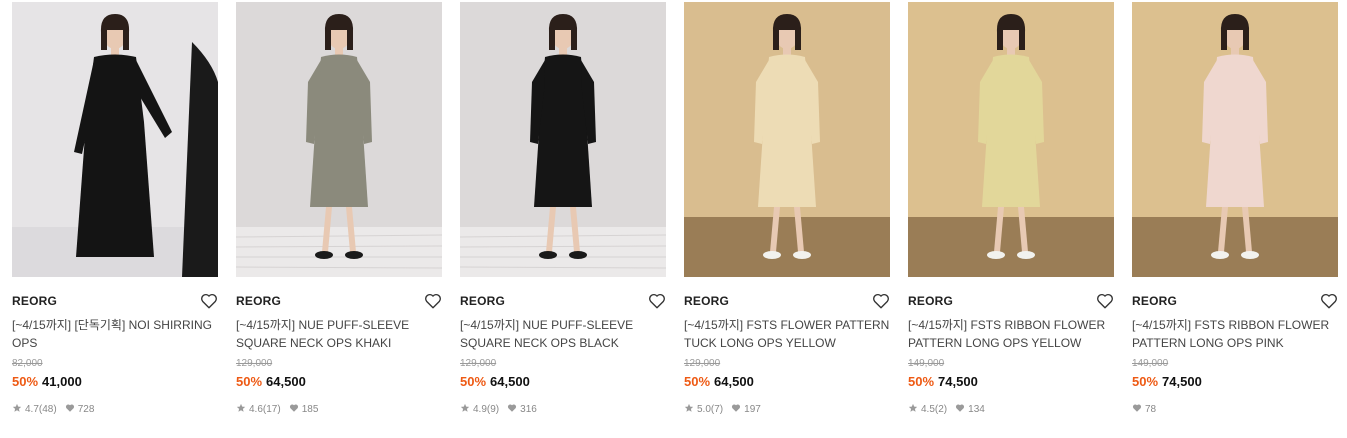  I want to click on like-count: 78, so click(1151, 409).